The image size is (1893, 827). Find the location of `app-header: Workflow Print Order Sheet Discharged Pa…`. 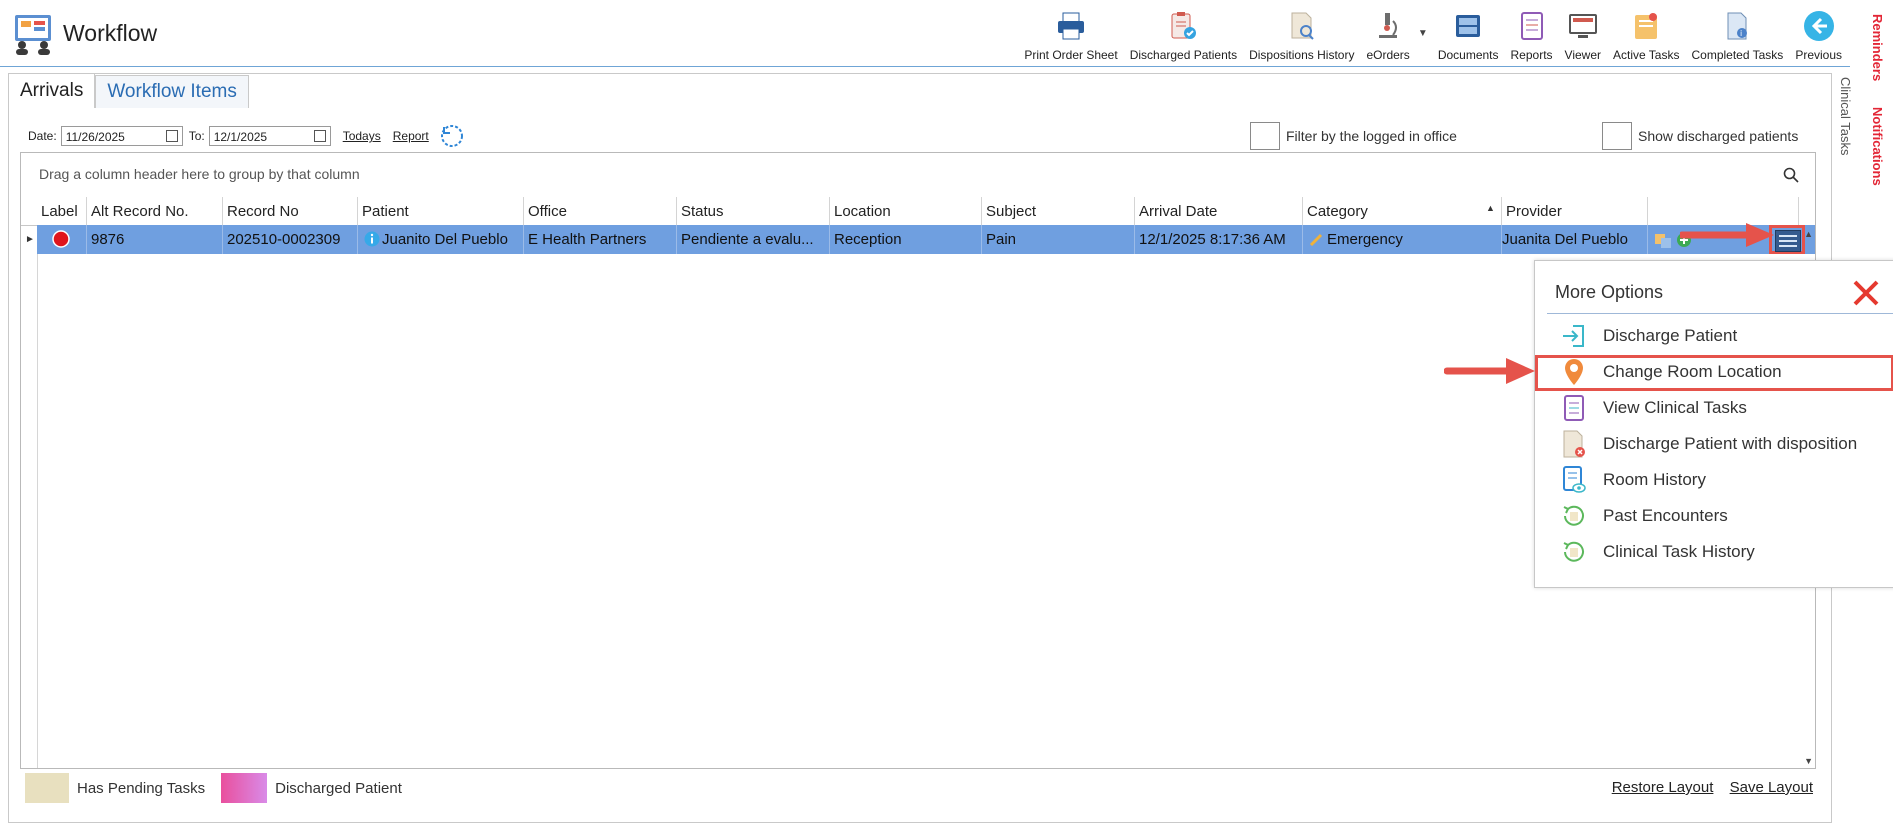

app-header: Workflow Print Order Sheet Discharged Pa… is located at coordinates (925, 33).